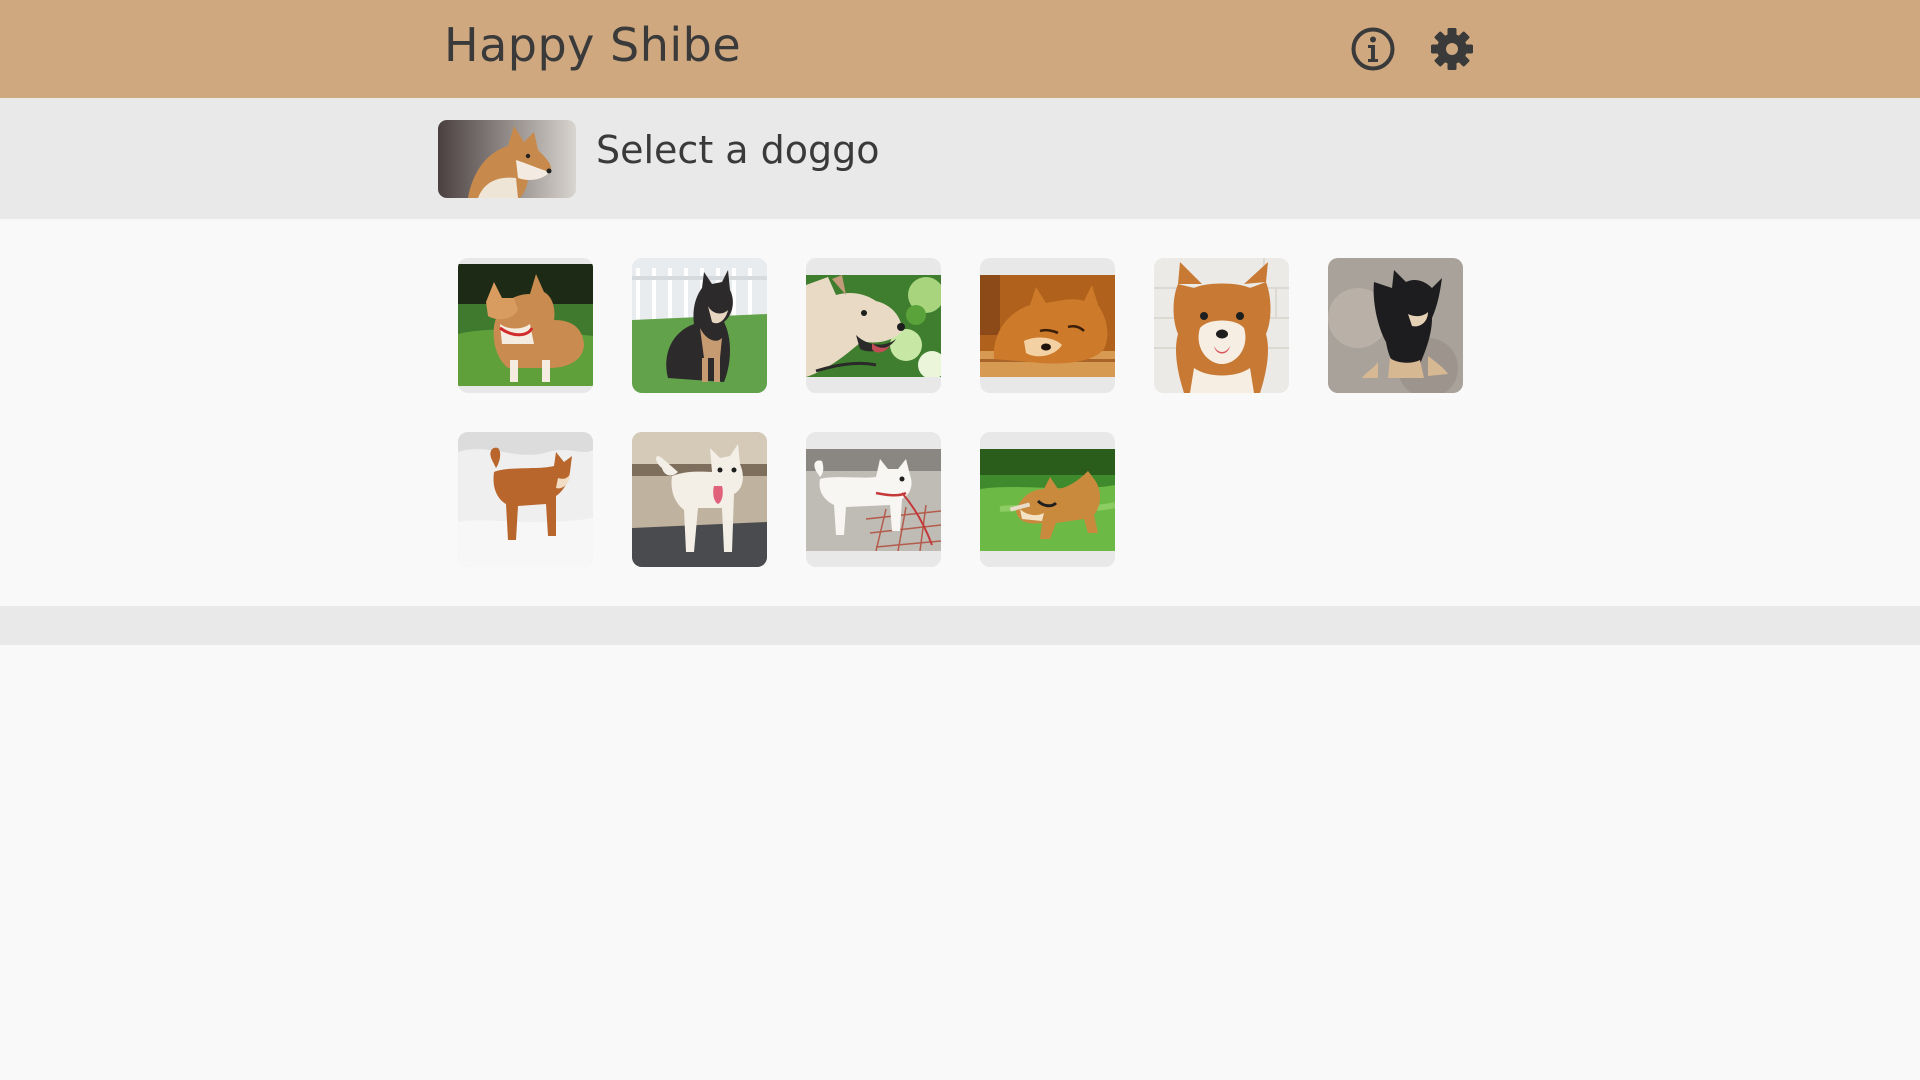  Describe the element at coordinates (1452, 49) in the screenshot. I see `gear-icon` at that location.